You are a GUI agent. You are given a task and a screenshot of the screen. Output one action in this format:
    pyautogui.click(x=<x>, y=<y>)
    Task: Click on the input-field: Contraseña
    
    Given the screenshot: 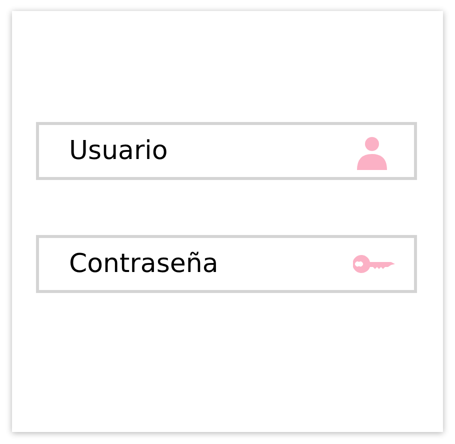 What is the action you would take?
    pyautogui.click(x=226, y=264)
    